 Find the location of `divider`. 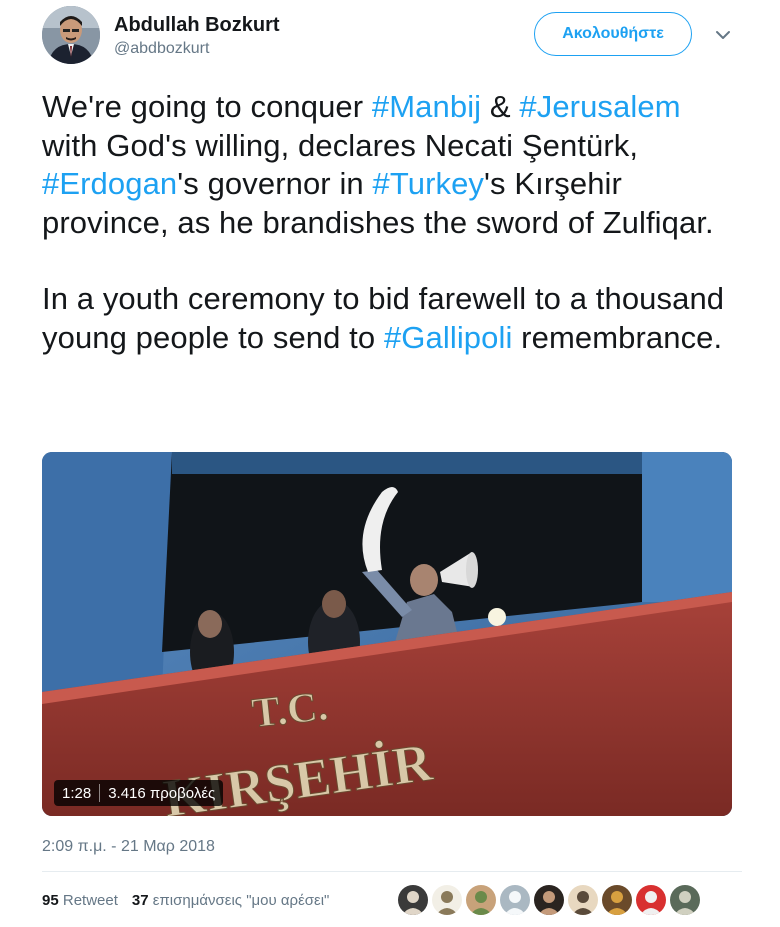

divider is located at coordinates (392, 871).